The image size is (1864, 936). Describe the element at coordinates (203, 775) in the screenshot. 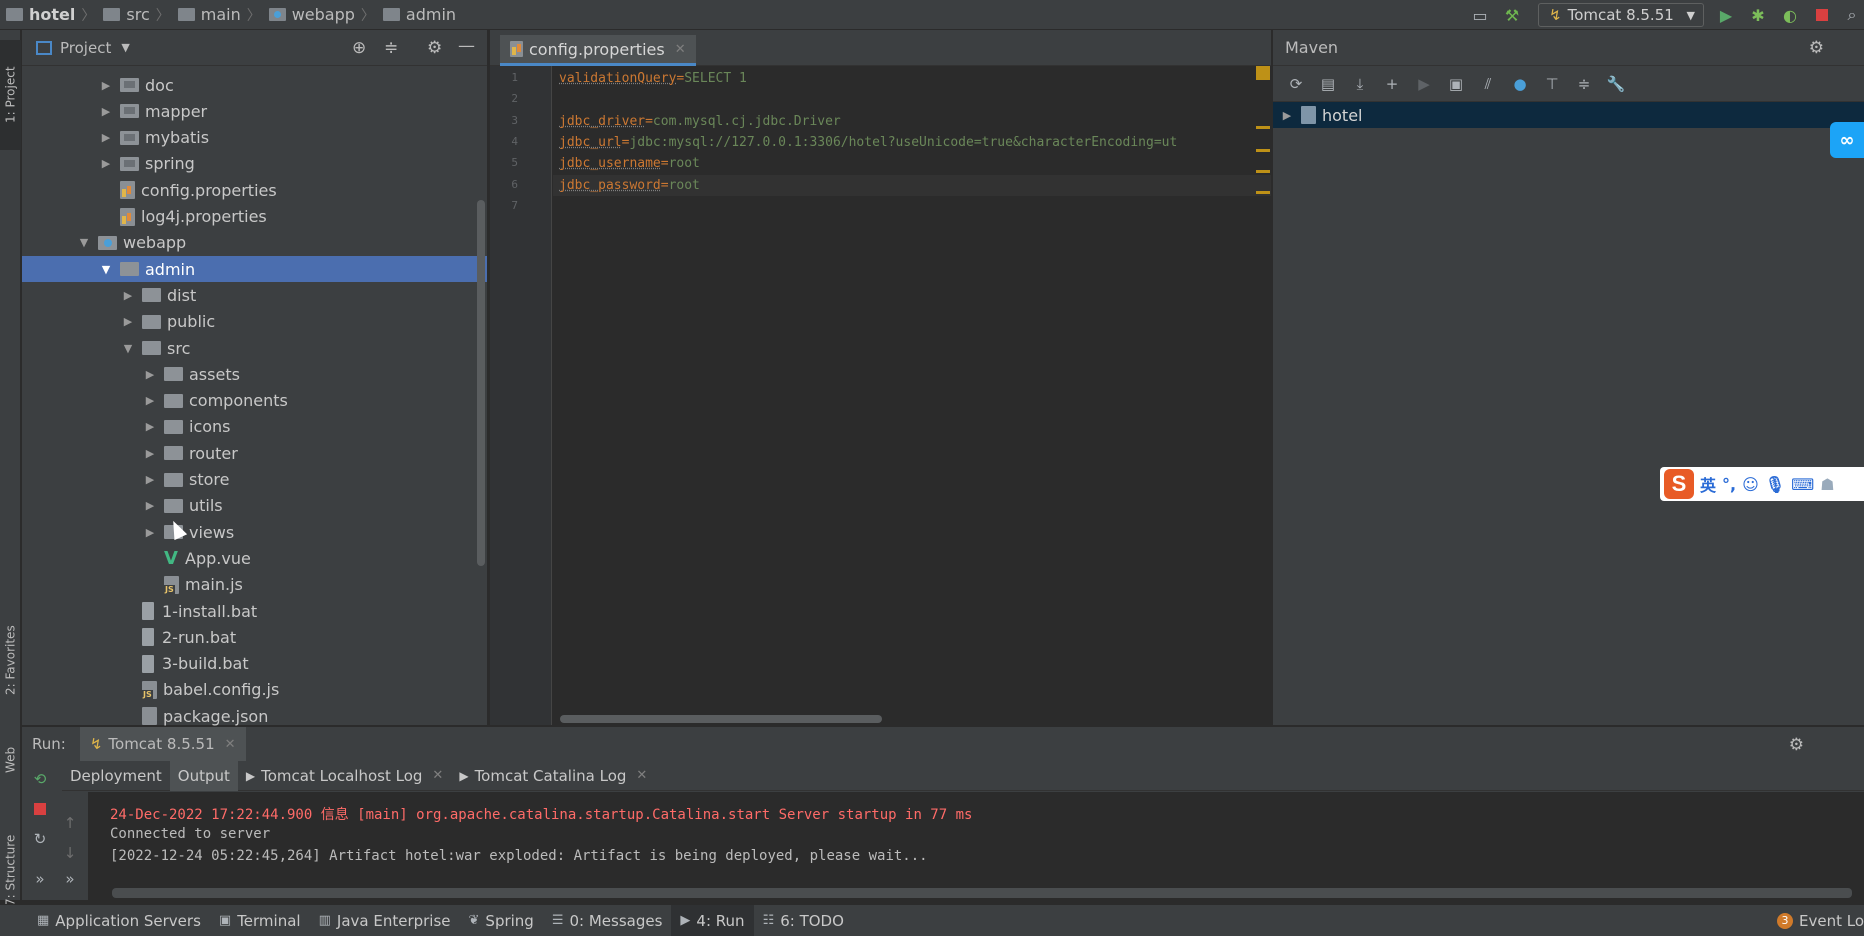

I see `subtab-output: Output` at that location.